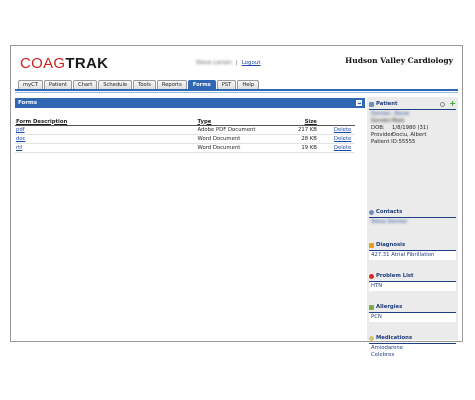 The image size is (475, 400). I want to click on provider-value: Dociu, Albert, so click(409, 135).